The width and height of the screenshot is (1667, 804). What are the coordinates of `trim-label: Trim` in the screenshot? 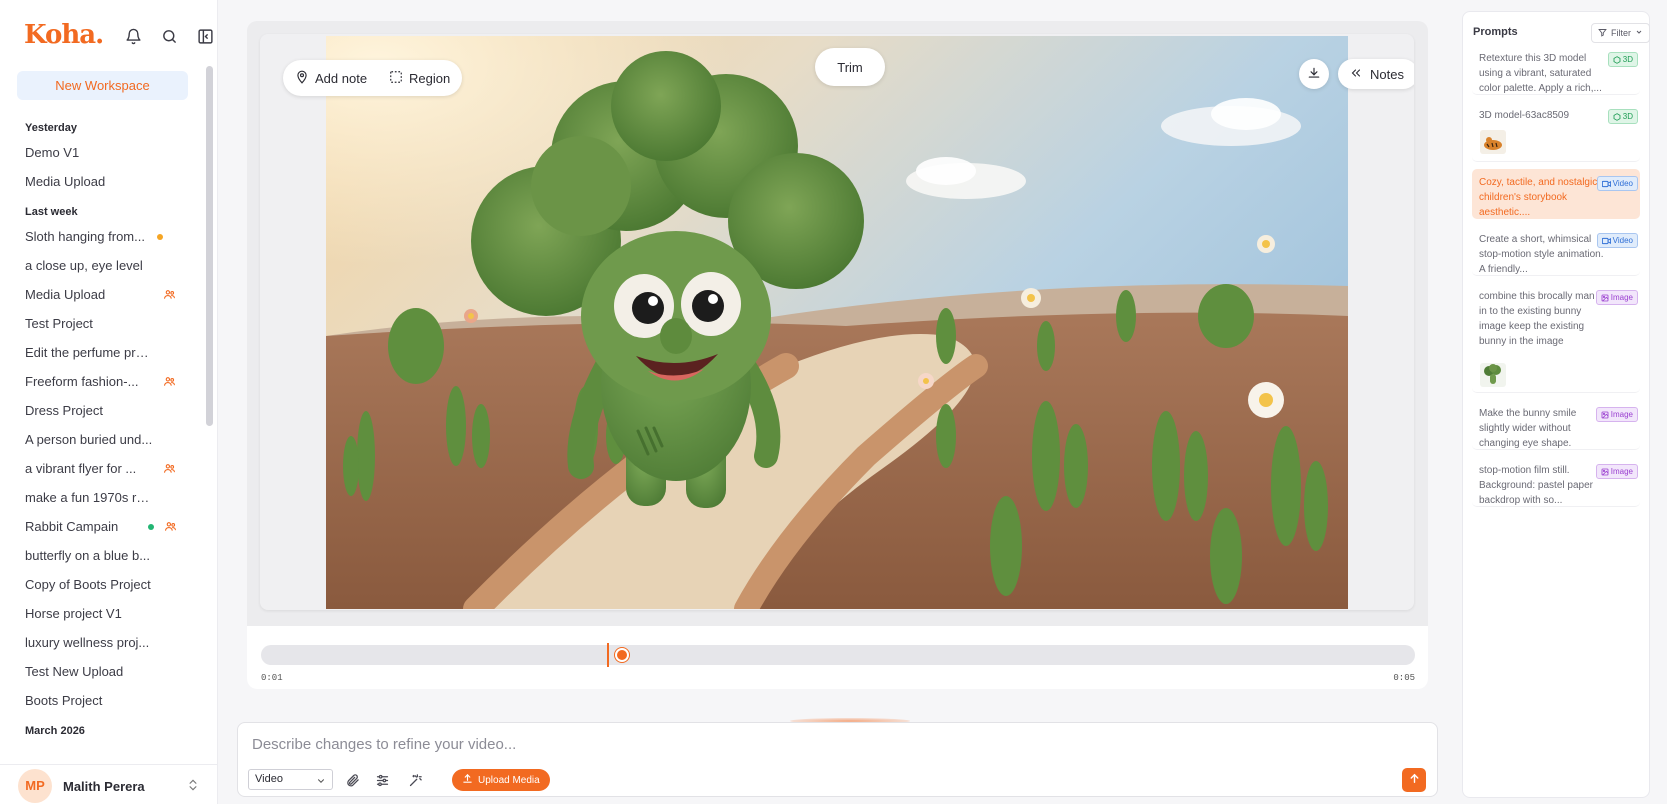 It's located at (850, 67).